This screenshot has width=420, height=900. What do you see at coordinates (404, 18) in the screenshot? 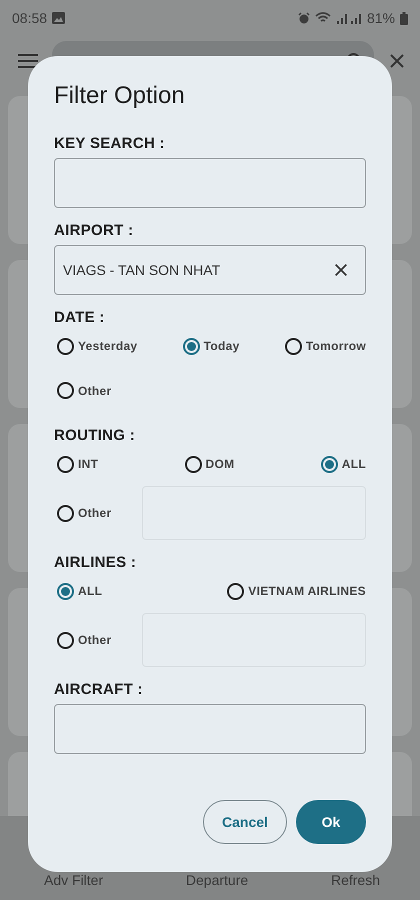
I see `battery-icon` at bounding box center [404, 18].